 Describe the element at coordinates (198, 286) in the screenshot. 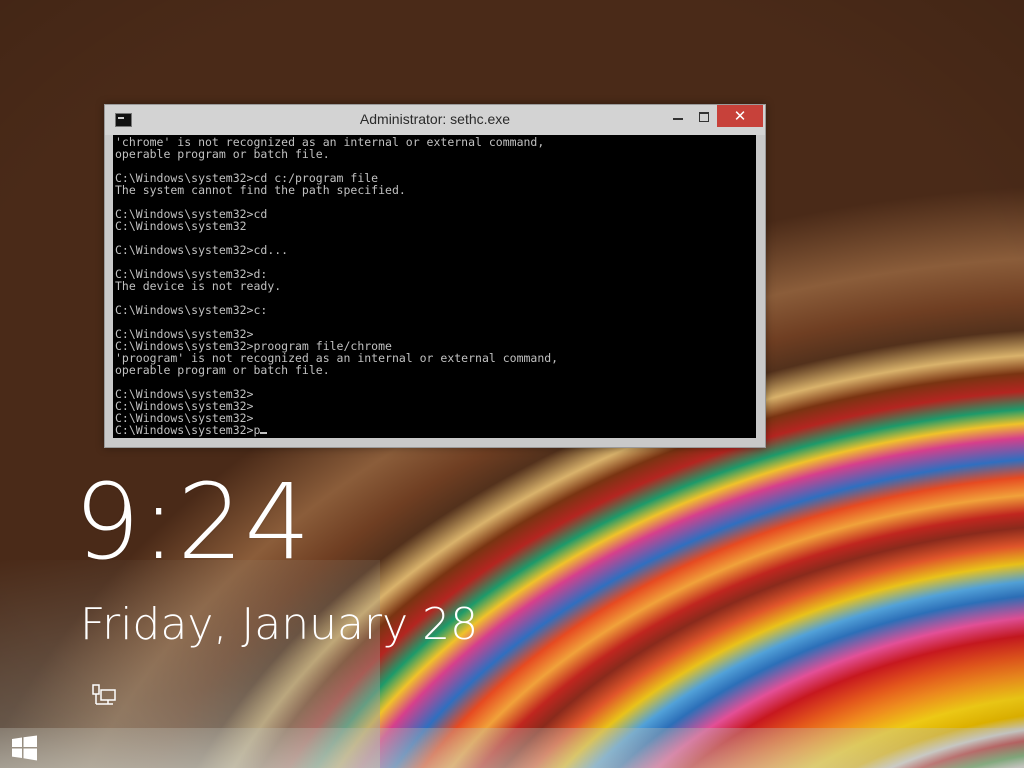

I see `terminal-line: The device is not ready.` at that location.